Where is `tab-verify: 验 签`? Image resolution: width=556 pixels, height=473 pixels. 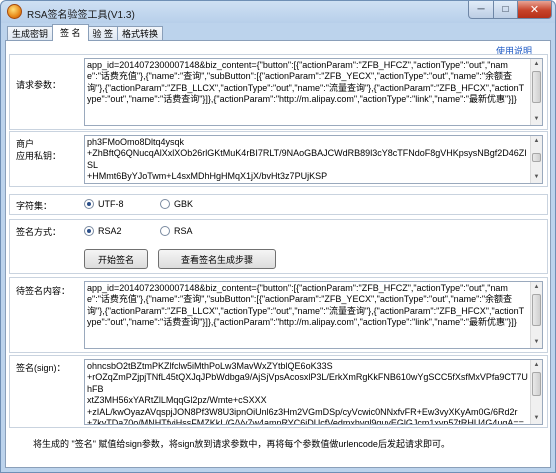
tab-verify: 验 签 is located at coordinates (103, 33).